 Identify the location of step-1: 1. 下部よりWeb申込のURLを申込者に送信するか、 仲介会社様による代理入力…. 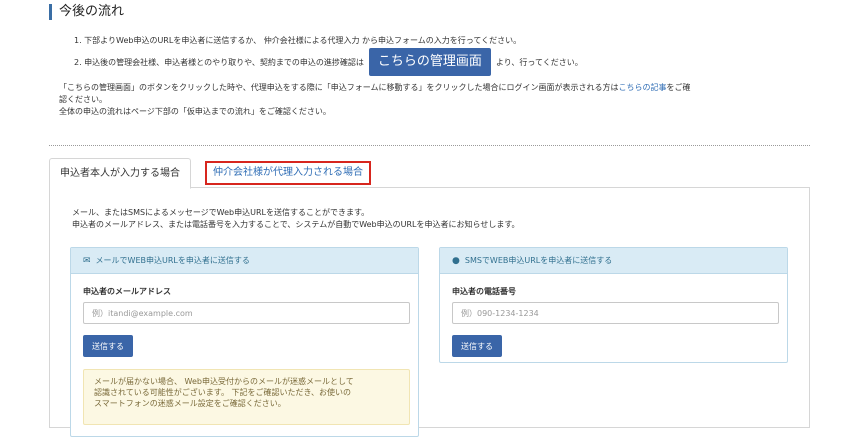
(328, 40).